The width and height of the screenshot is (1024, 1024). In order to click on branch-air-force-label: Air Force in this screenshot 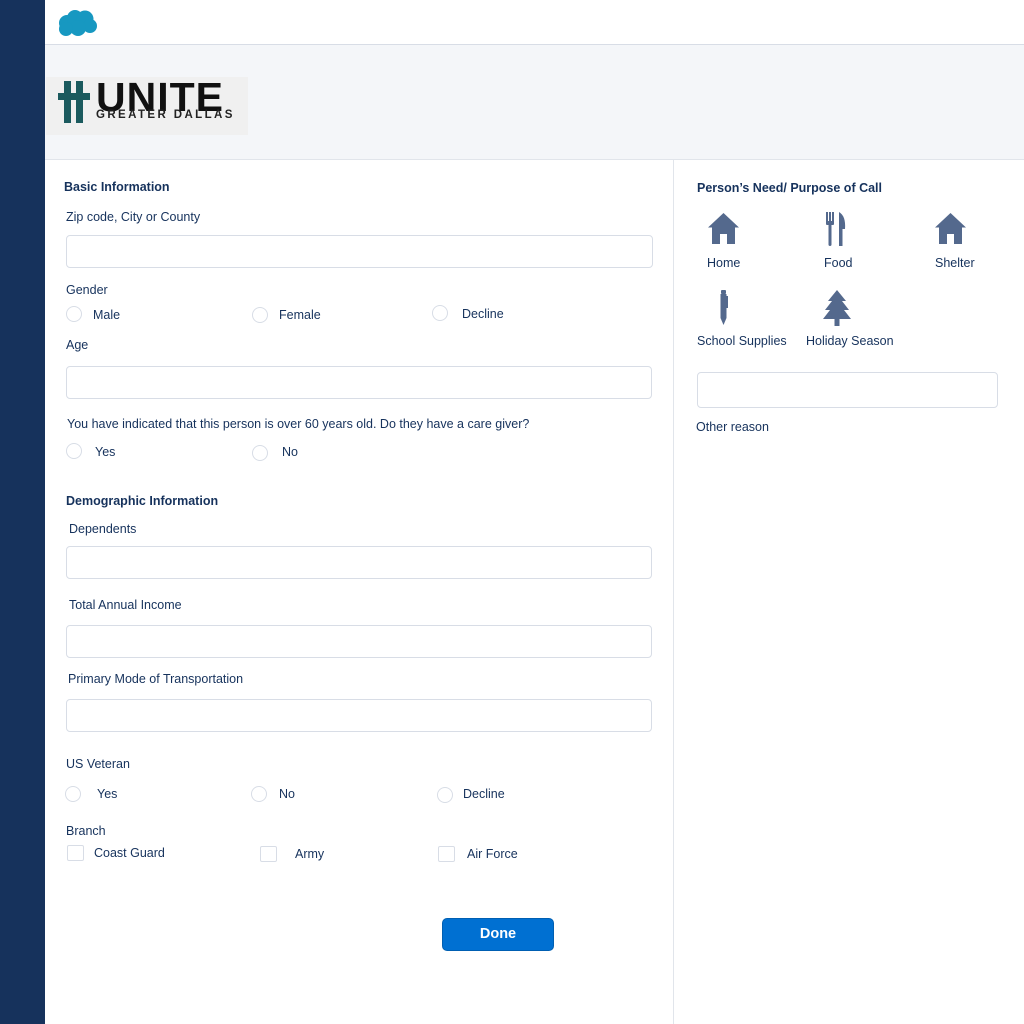, I will do `click(492, 854)`.